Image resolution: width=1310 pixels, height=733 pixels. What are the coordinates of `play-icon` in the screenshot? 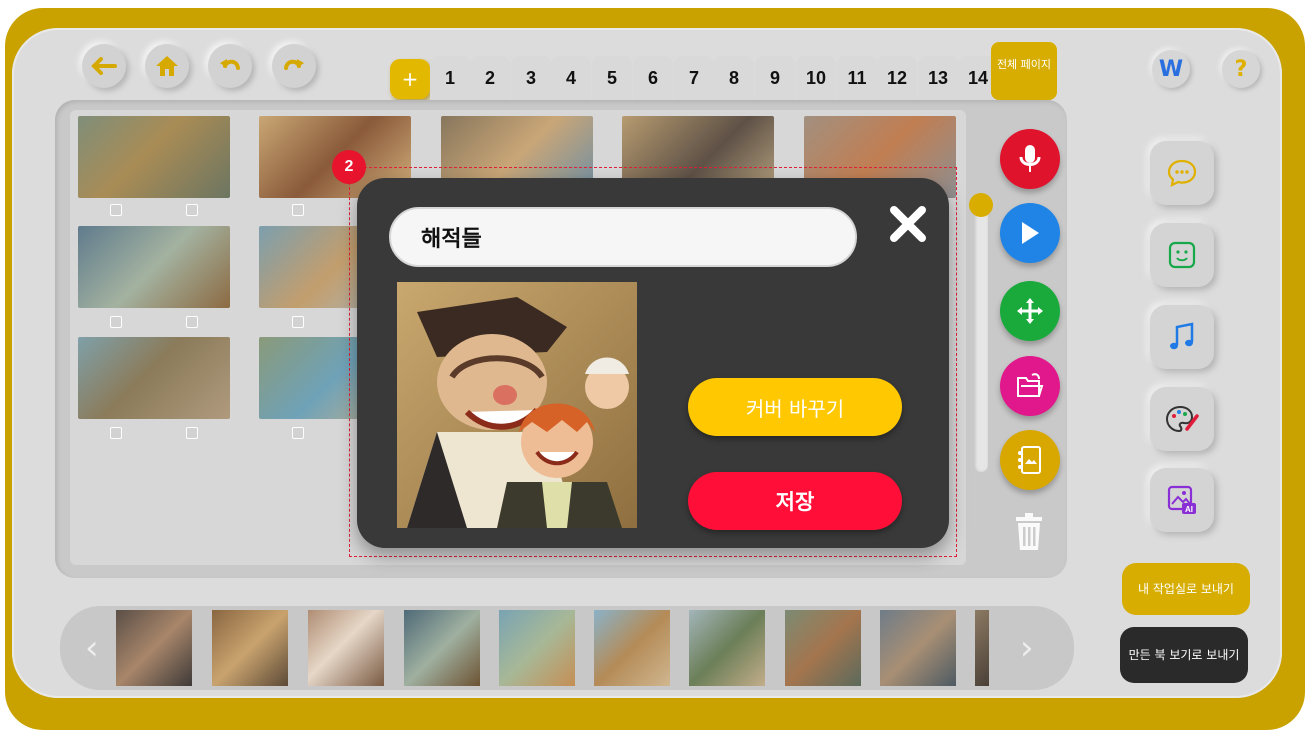 It's located at (1030, 233).